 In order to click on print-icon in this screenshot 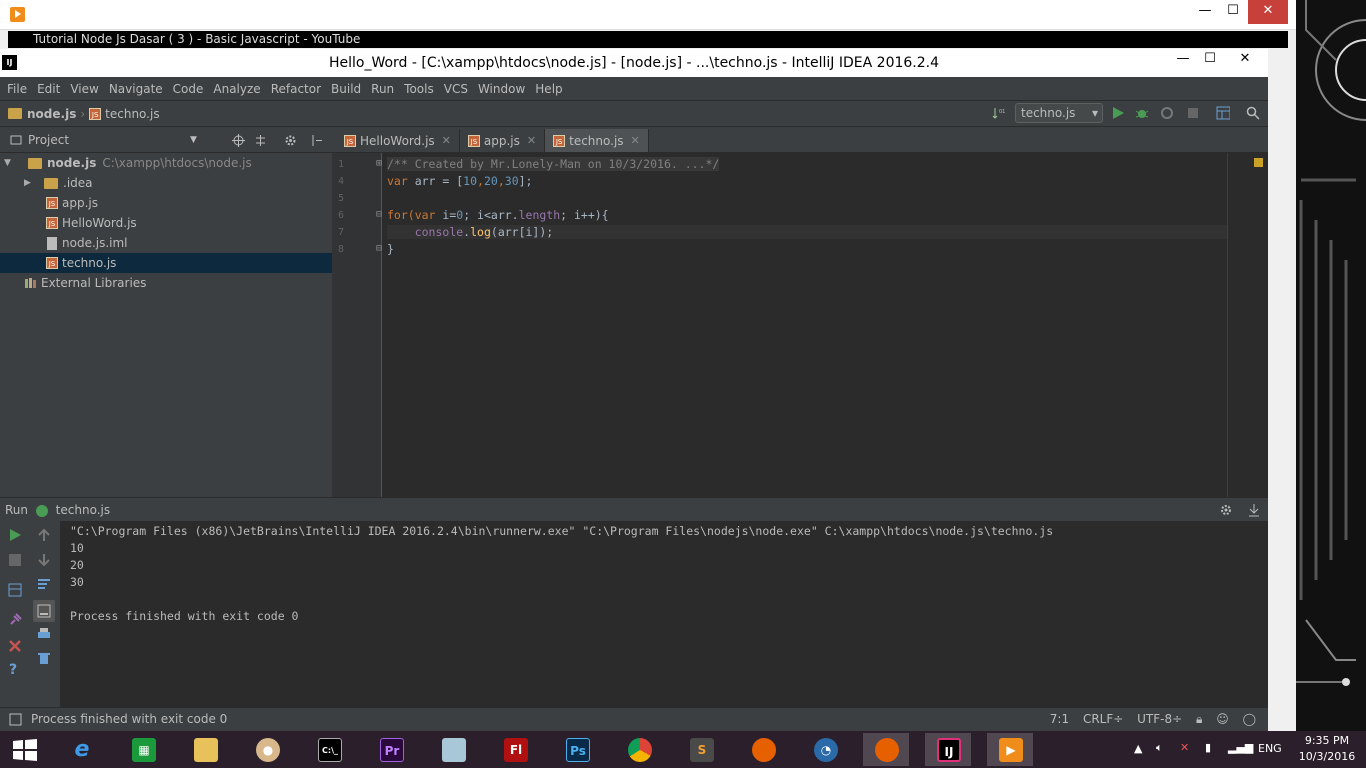, I will do `click(44, 634)`.